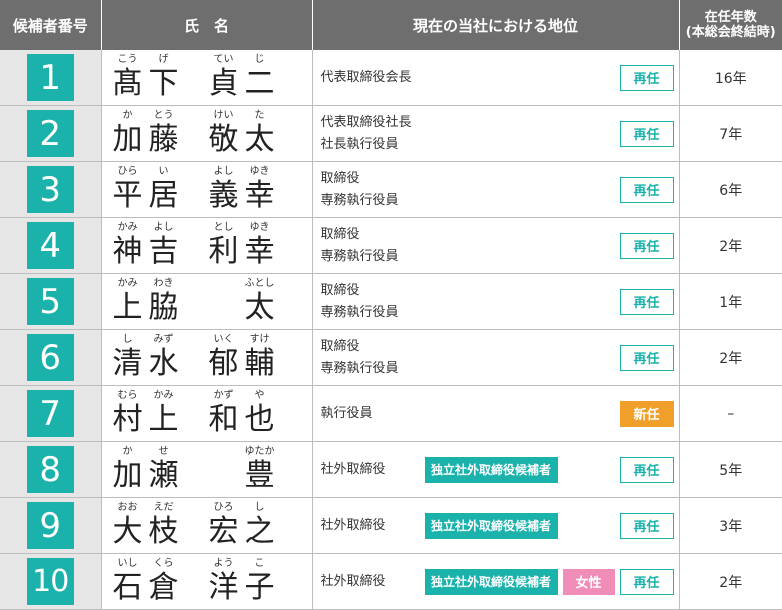 The width and height of the screenshot is (782, 610). I want to click on candidate-number: 3, so click(50, 189).